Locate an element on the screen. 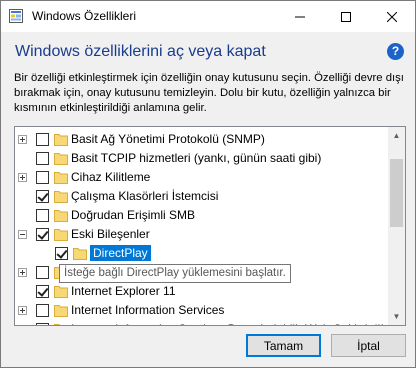 The height and width of the screenshot is (368, 416). maximize-icon is located at coordinates (346, 16).